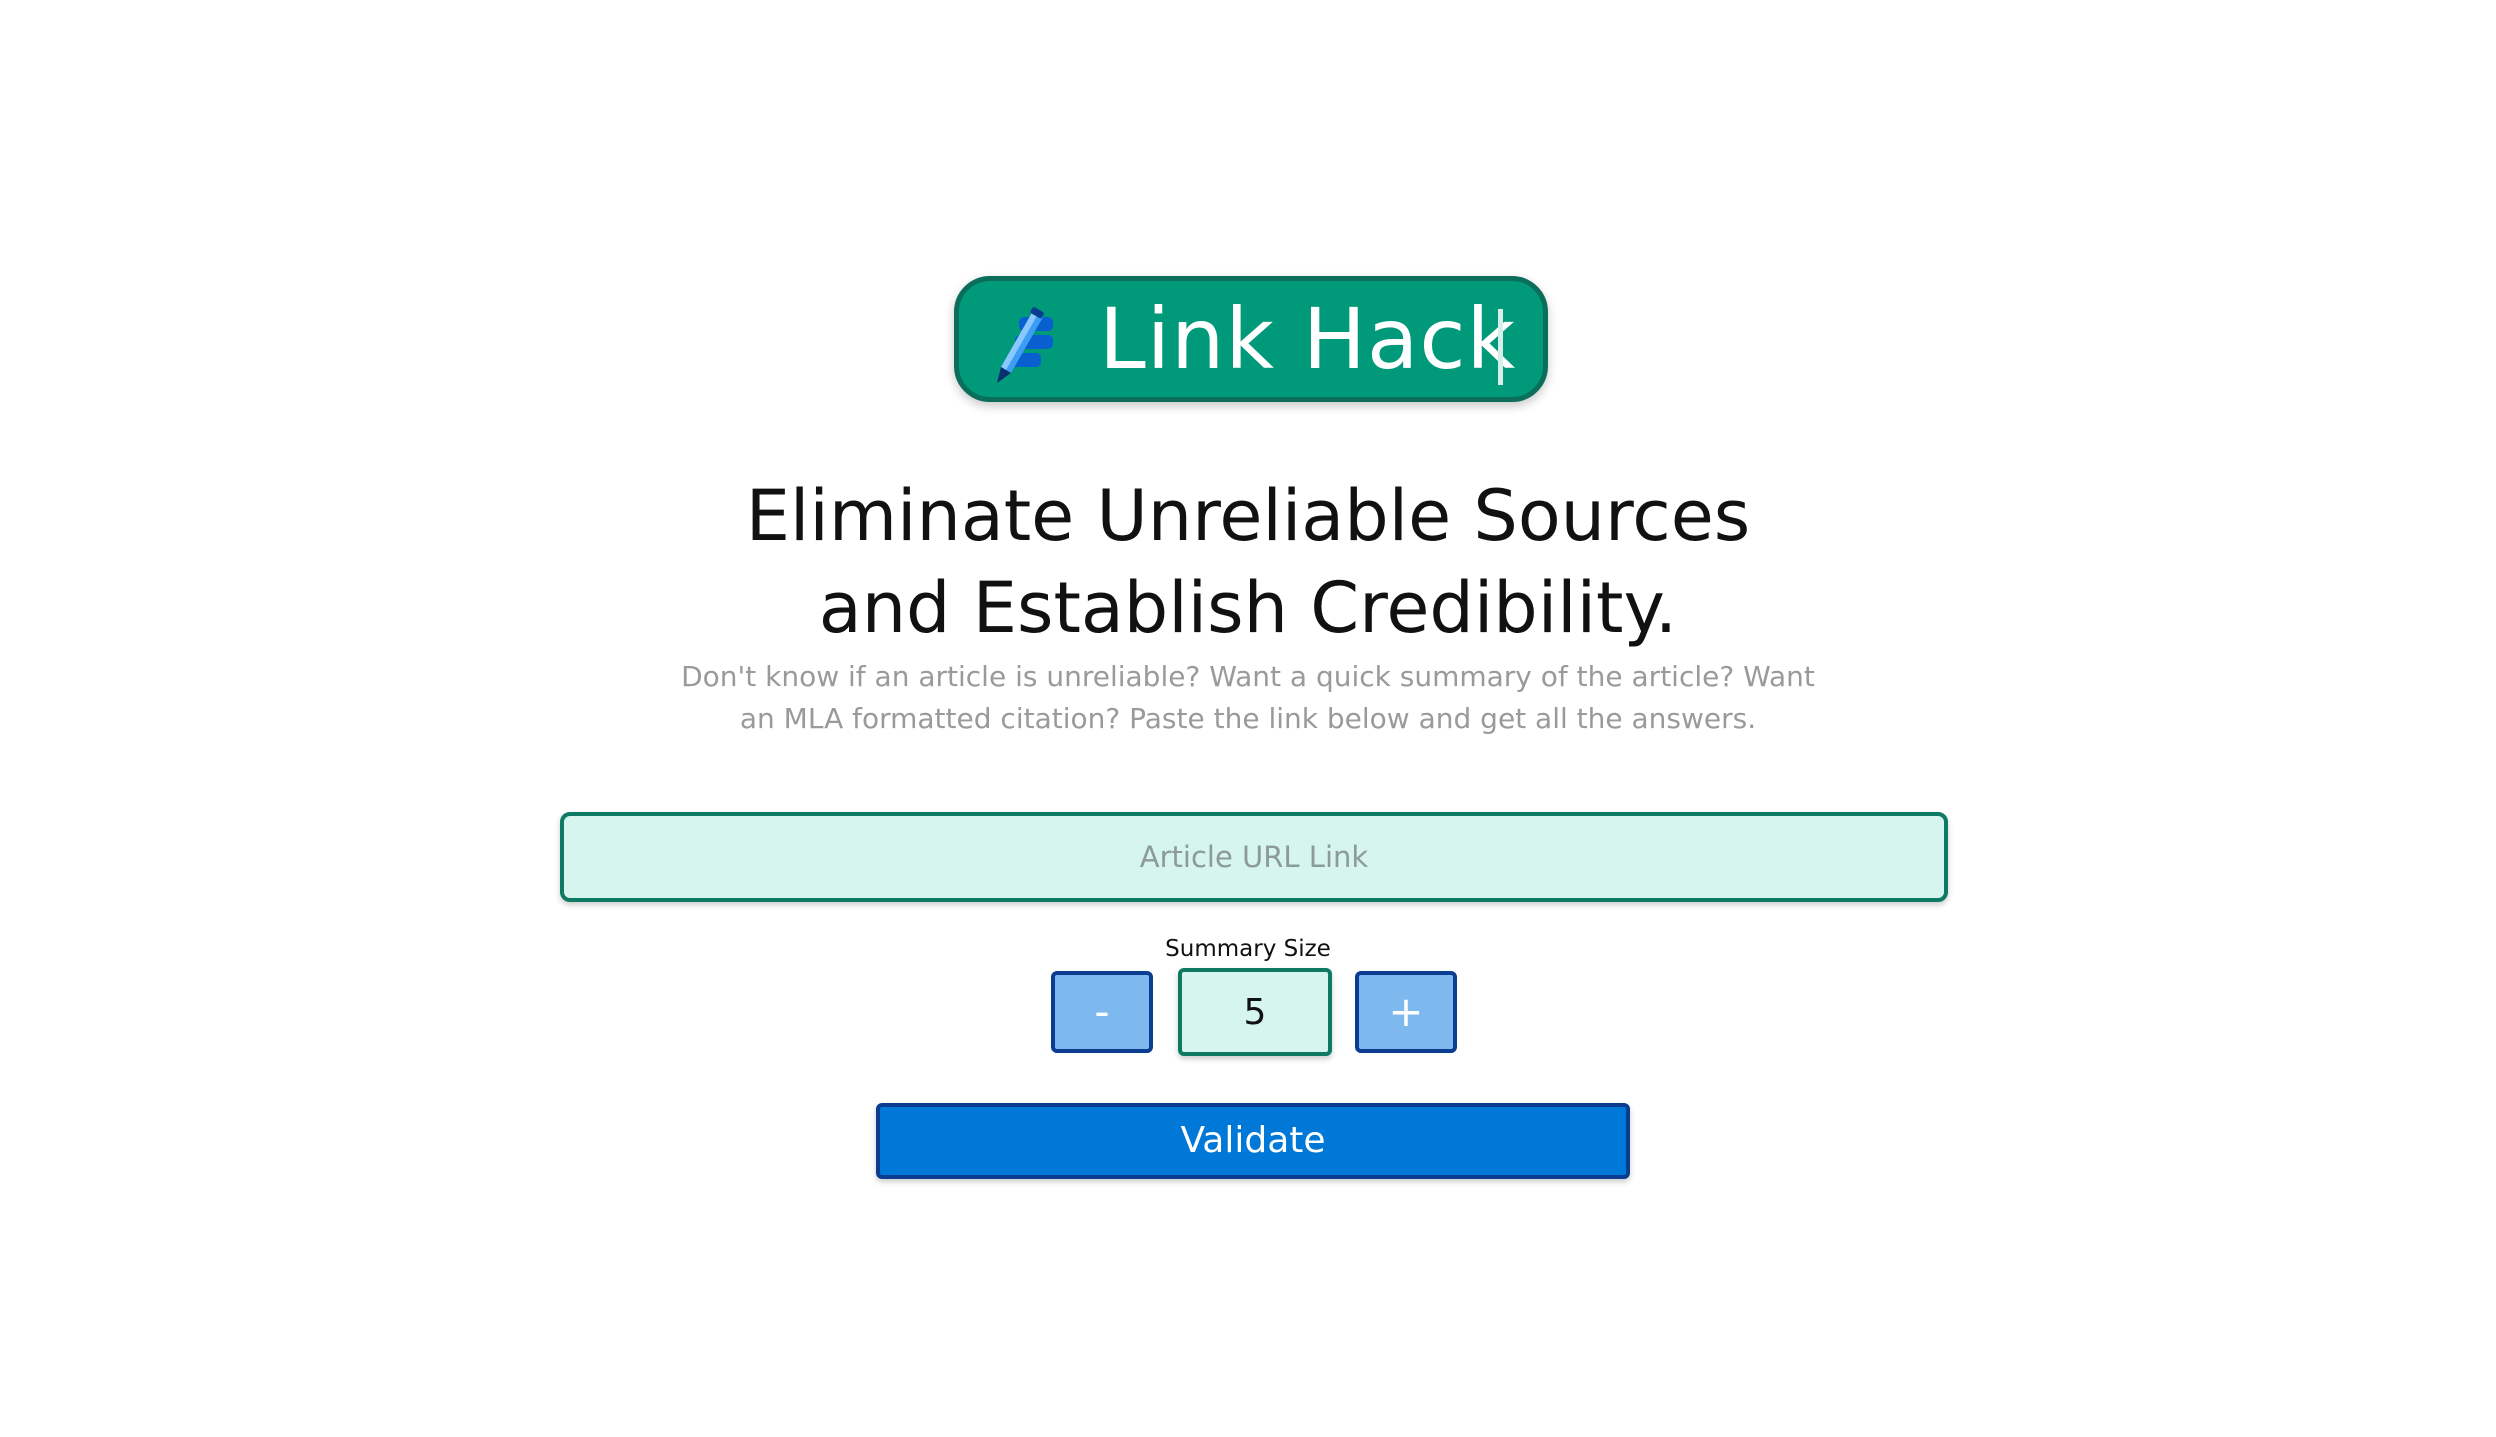 The image size is (2496, 1437). Describe the element at coordinates (1253, 1141) in the screenshot. I see `validate-button: Validate` at that location.